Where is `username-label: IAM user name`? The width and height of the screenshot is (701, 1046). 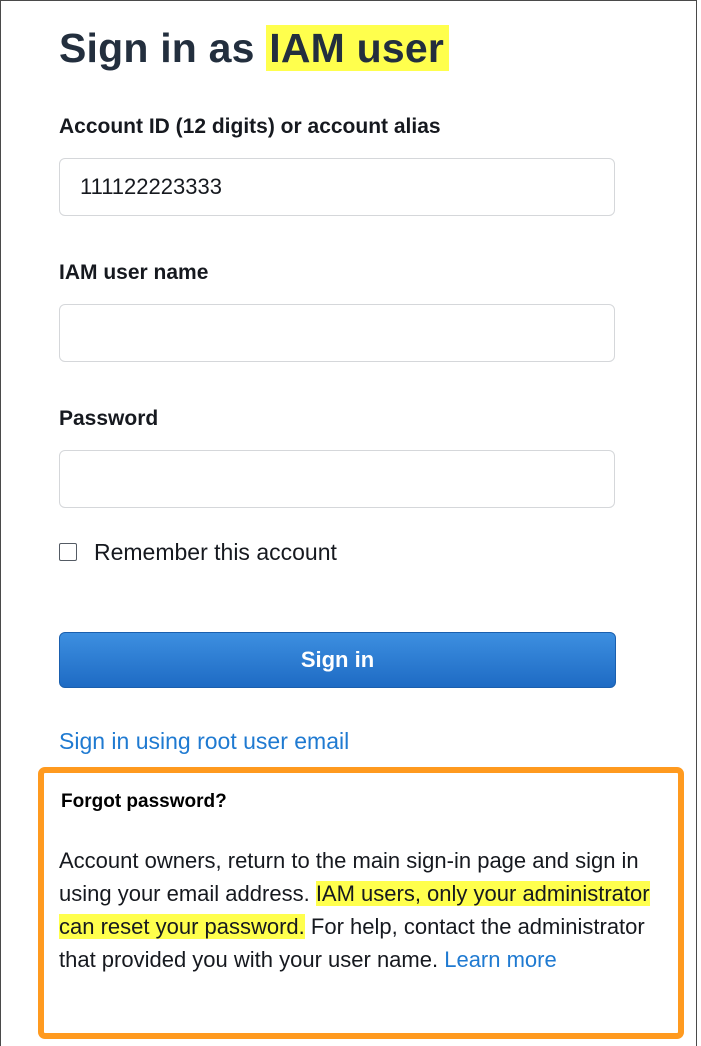
username-label: IAM user name is located at coordinates (134, 272).